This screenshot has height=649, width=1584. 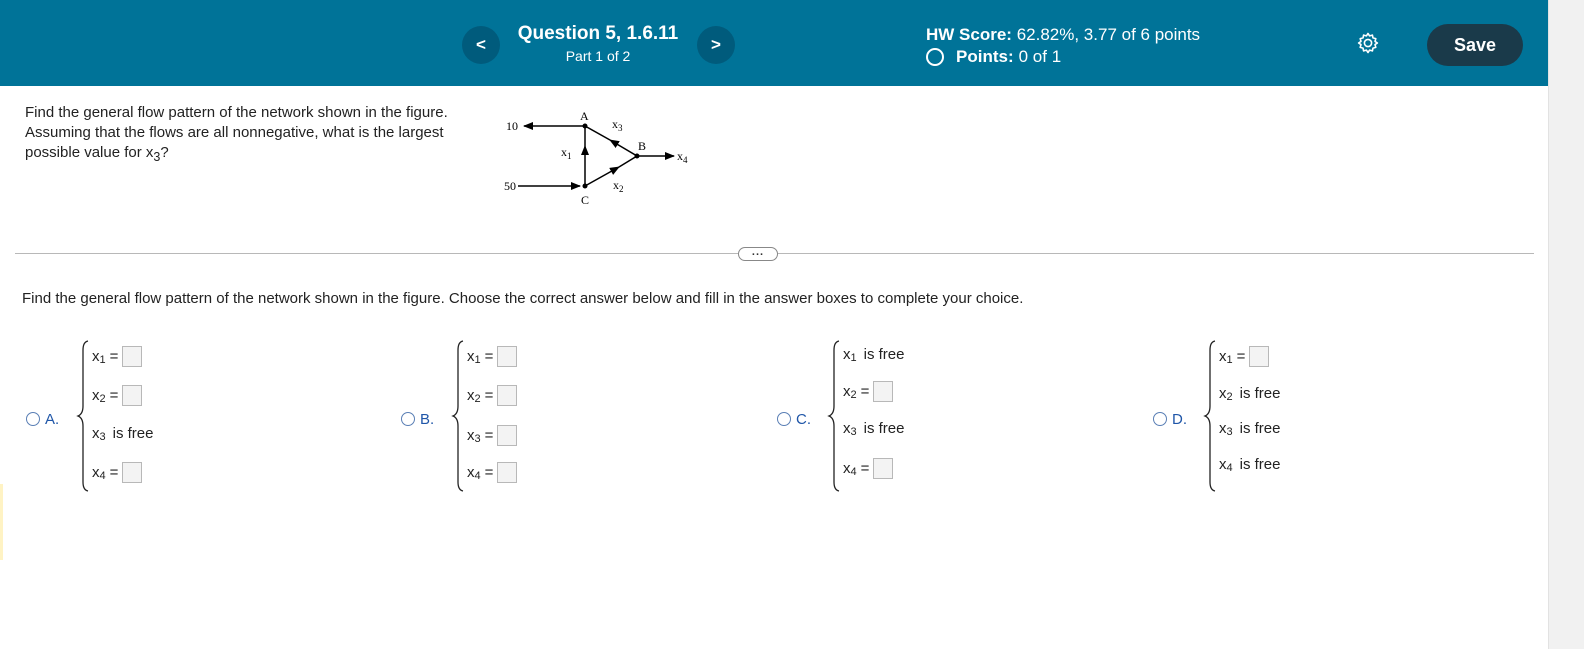 What do you see at coordinates (408, 419) in the screenshot?
I see `choice-radio-b` at bounding box center [408, 419].